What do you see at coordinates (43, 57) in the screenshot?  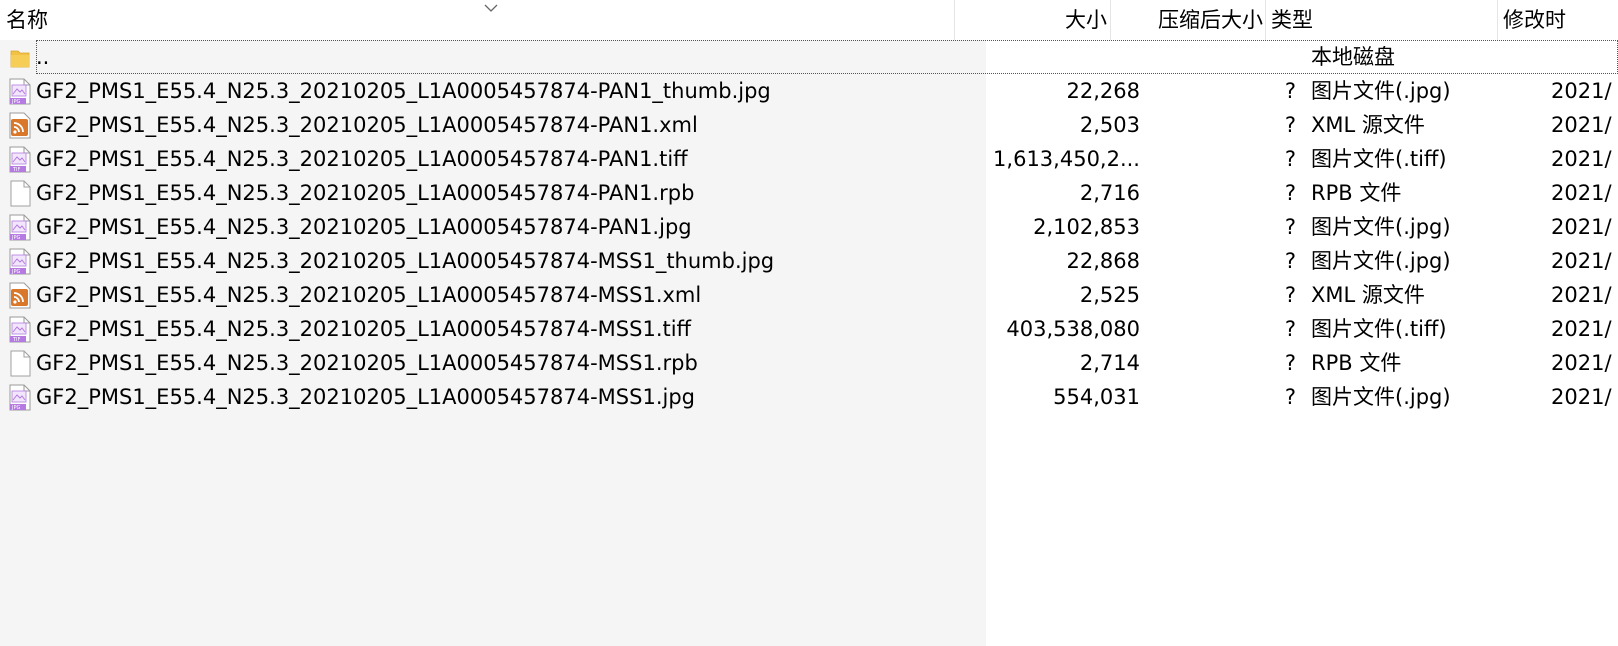 I see `parent-directory-name: ..` at bounding box center [43, 57].